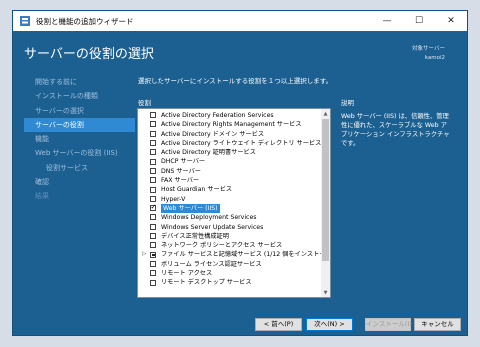  I want to click on nav-item-features: 機能, so click(79, 139).